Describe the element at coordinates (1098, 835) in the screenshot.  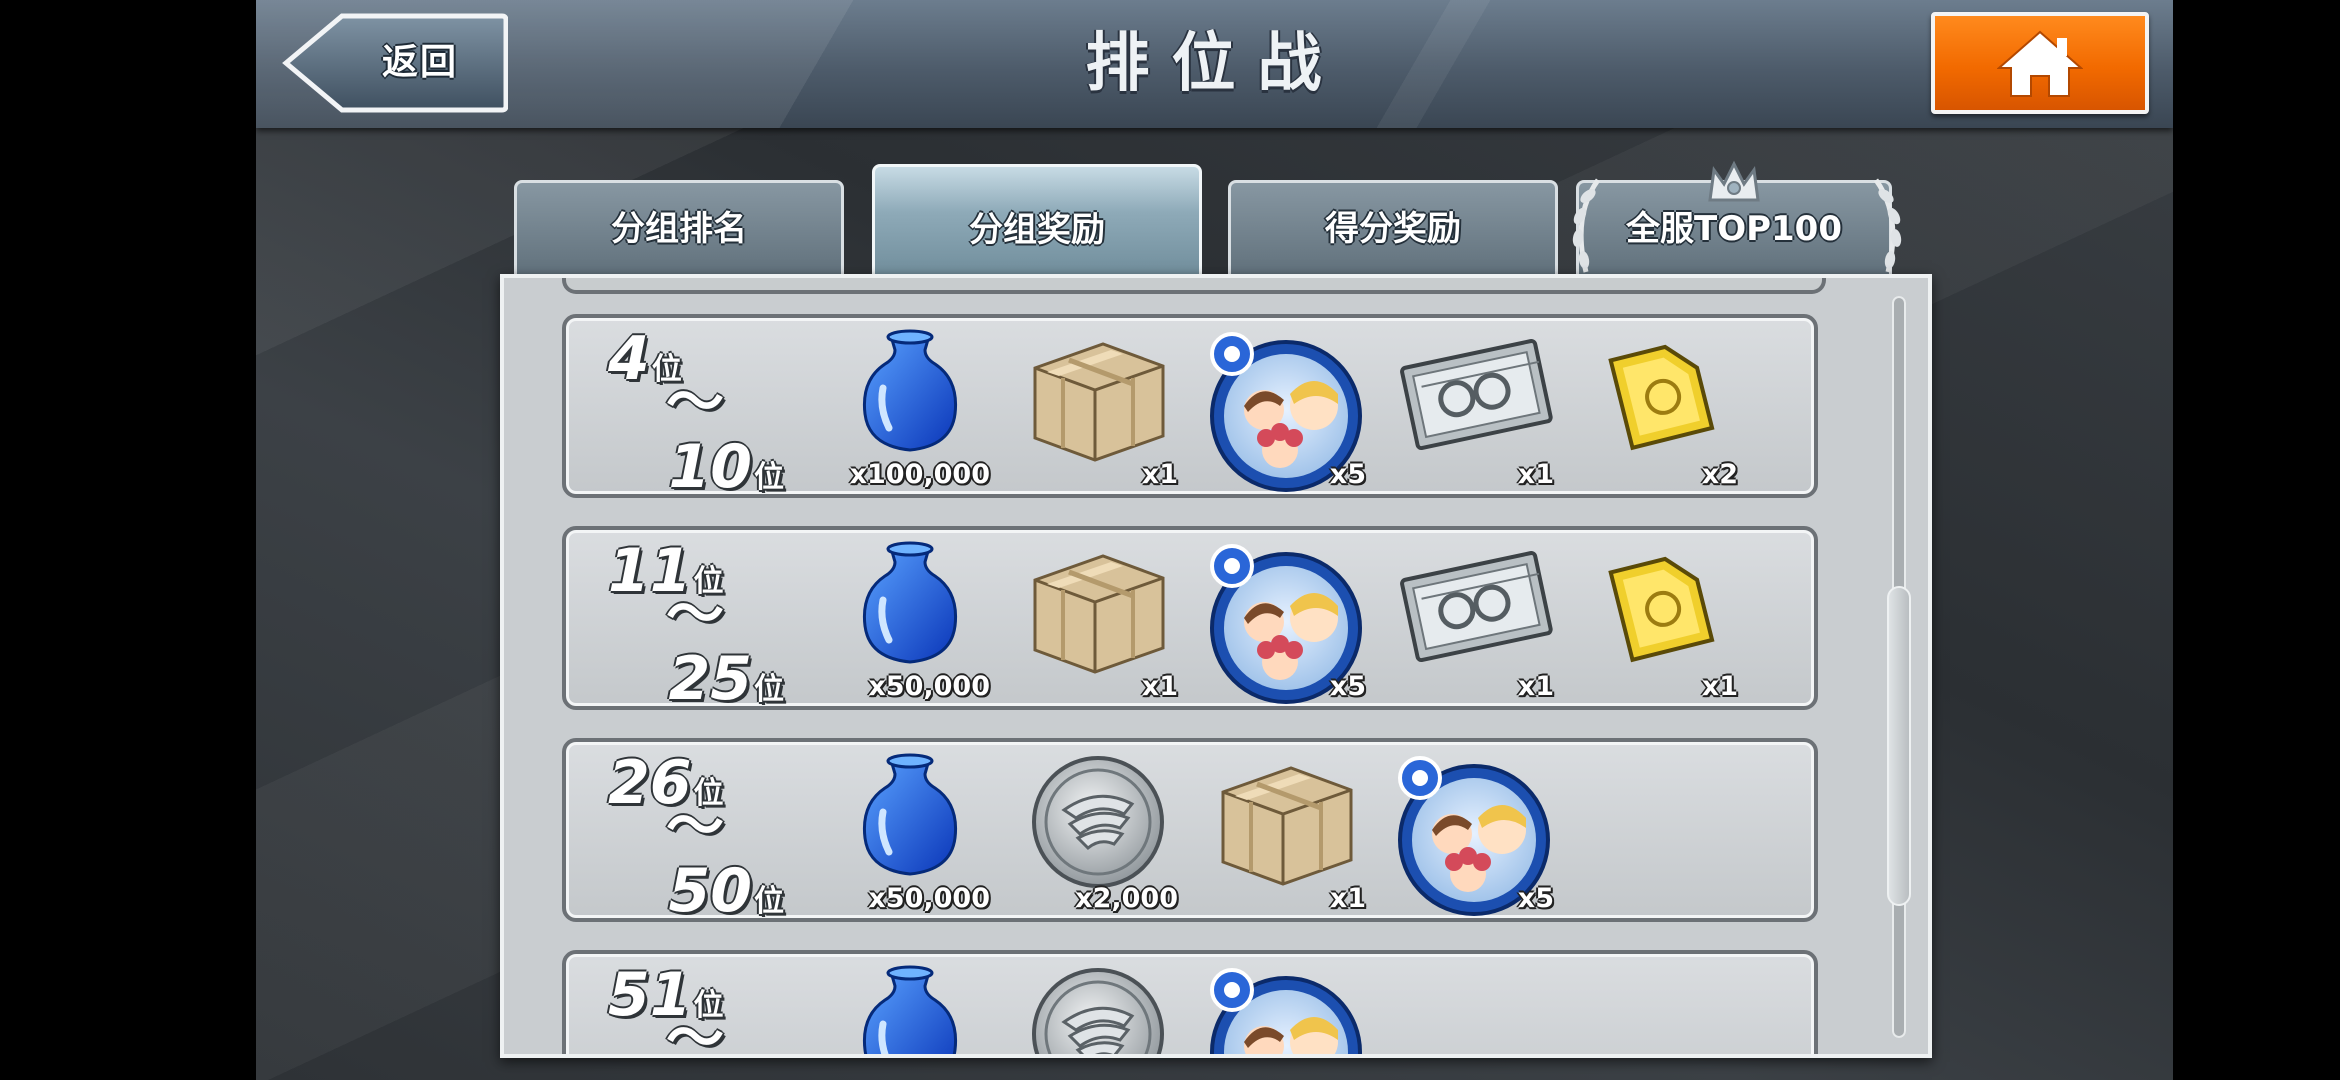
I see `reward-item: x2,000` at that location.